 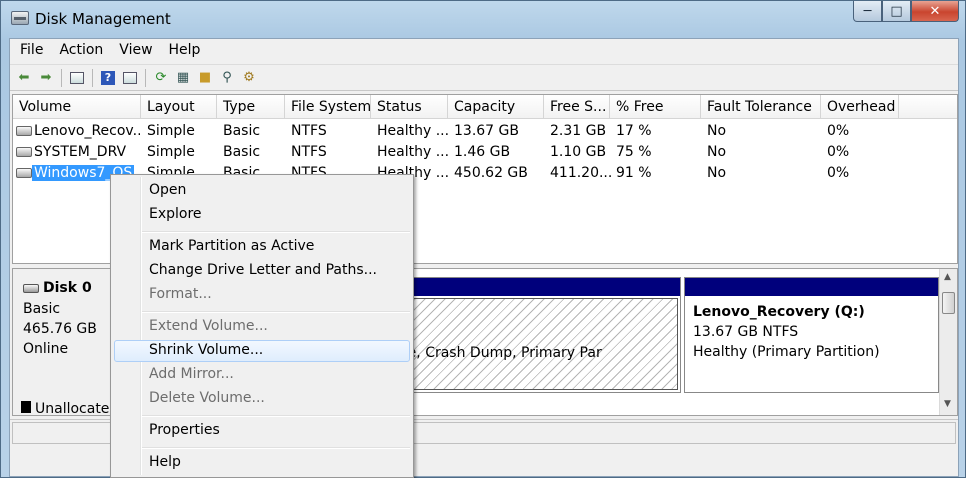 What do you see at coordinates (483, 19) in the screenshot?
I see `title-bar: Disk Management ─ □ ✕` at bounding box center [483, 19].